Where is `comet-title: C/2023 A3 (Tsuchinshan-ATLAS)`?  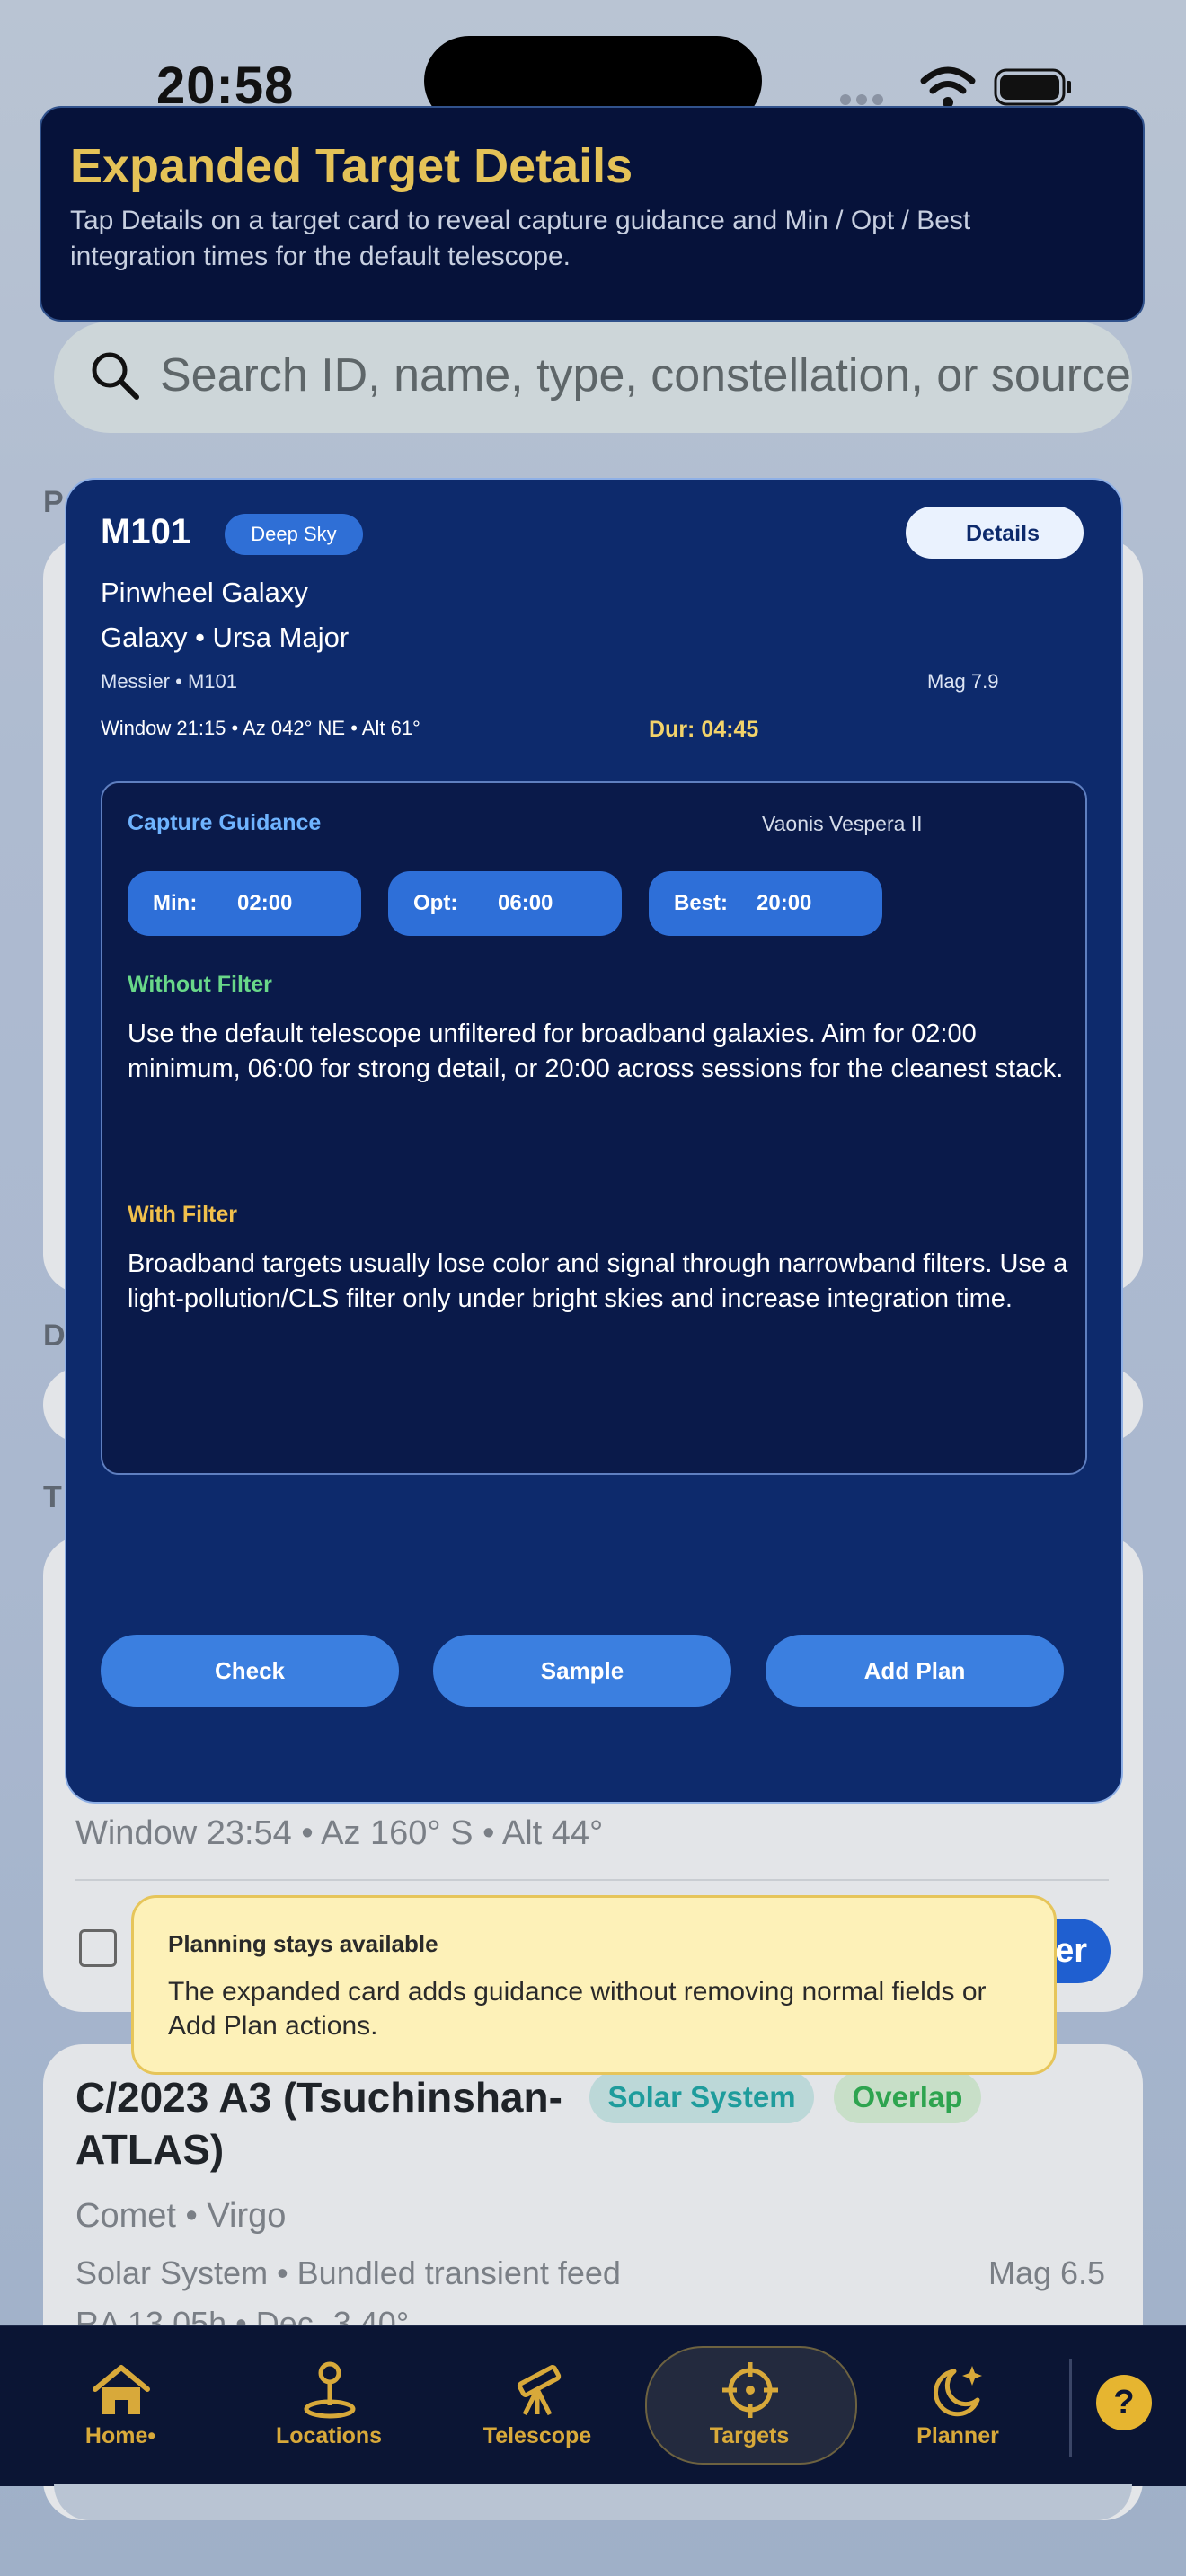
comet-title: C/2023 A3 (Tsuchinshan-ATLAS) is located at coordinates (318, 2123).